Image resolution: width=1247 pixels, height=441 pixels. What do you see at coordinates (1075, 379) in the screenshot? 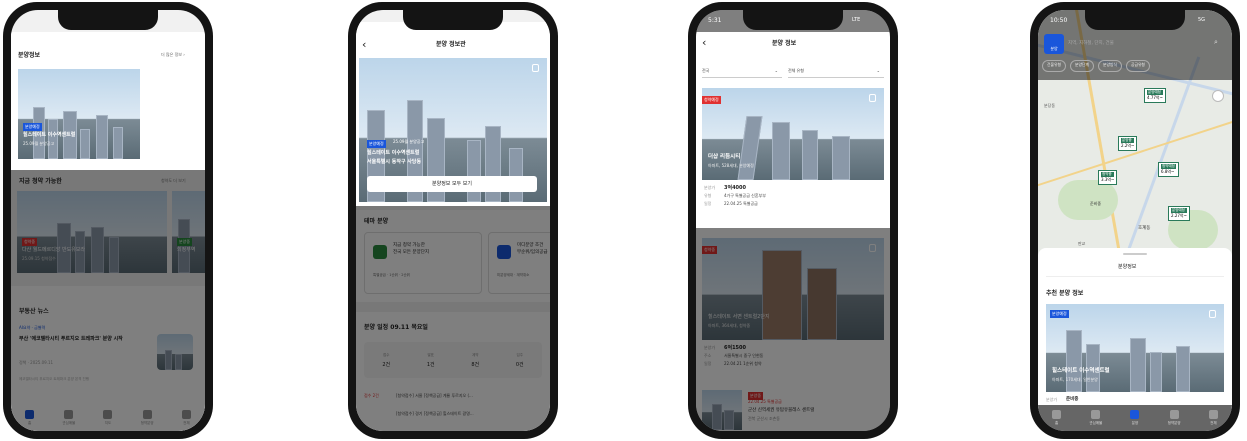
I see `recommend-sub: 아파트, 170세대, 일반분양` at bounding box center [1075, 379].